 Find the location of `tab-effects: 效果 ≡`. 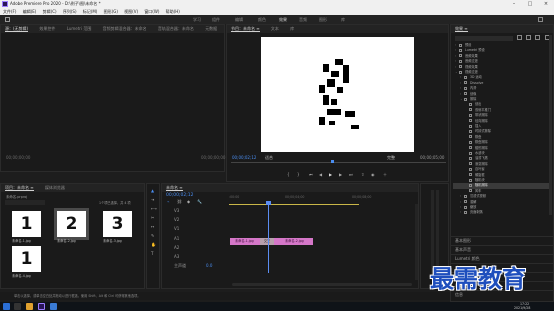

tab-effects: 效果 ≡ is located at coordinates (461, 29).